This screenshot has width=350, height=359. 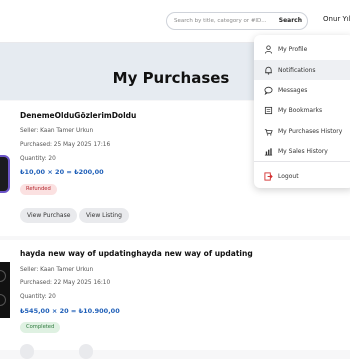 What do you see at coordinates (302, 161) in the screenshot?
I see `menu-divider` at bounding box center [302, 161].